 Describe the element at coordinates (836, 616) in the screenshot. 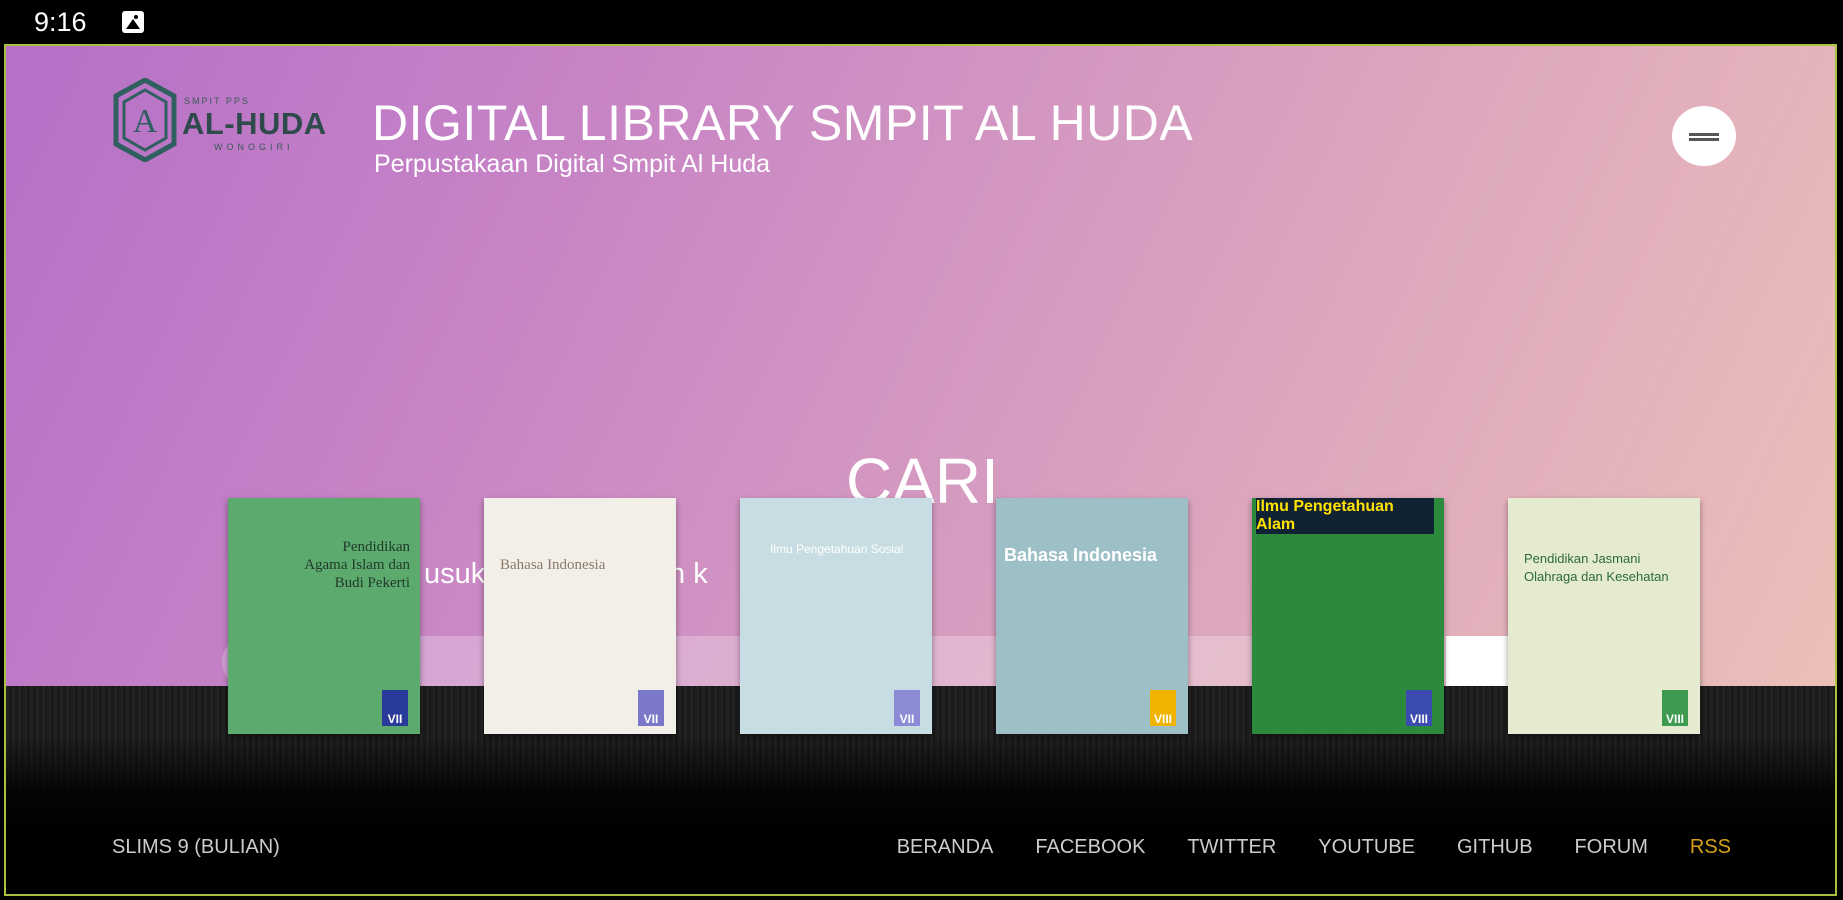

I see `book-cover: Ilmu Pengetahuan Sosial VII` at that location.